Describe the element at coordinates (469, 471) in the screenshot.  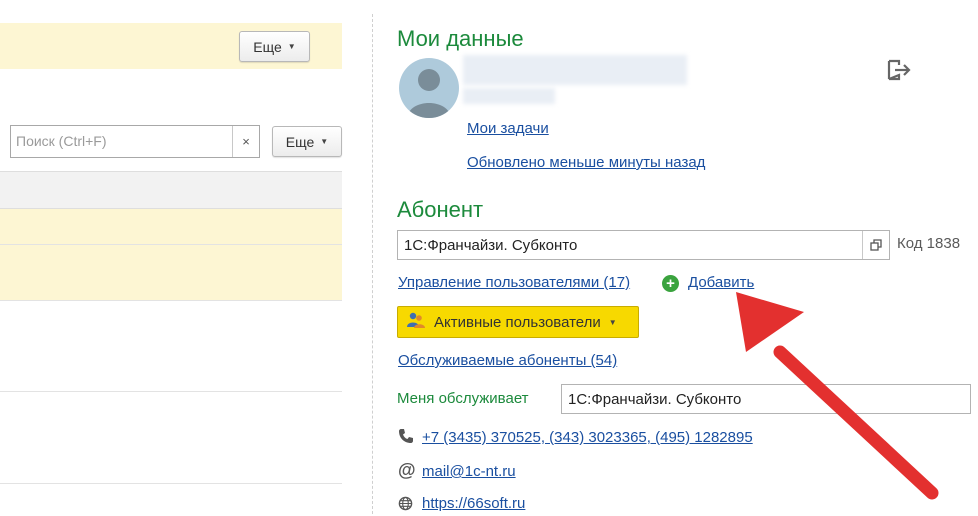
I see `email-link: mail@1c-nt.ru` at that location.